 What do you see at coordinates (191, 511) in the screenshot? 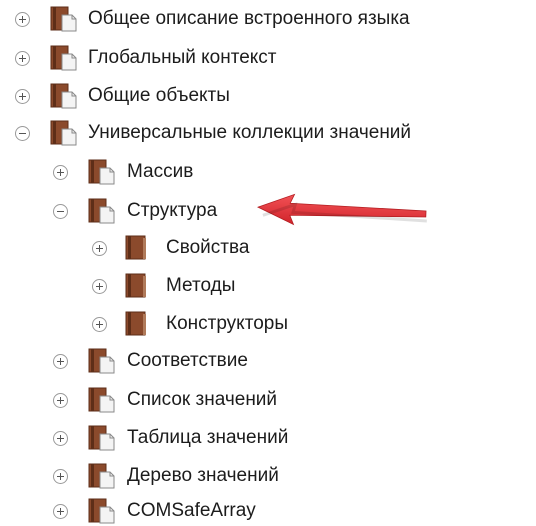
I see `tree-item-label: COMSafeArray` at bounding box center [191, 511].